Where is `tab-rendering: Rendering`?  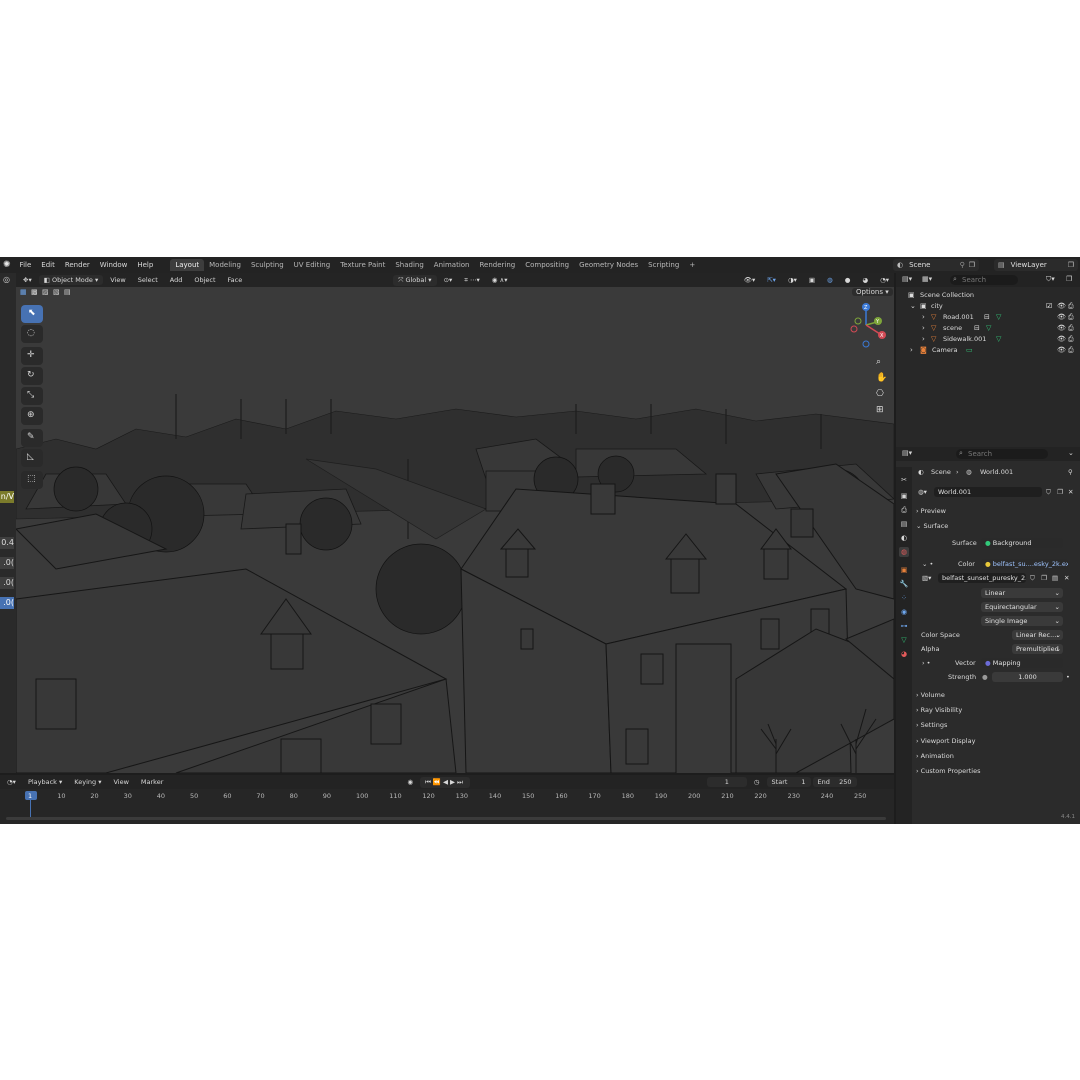 tab-rendering: Rendering is located at coordinates (497, 265).